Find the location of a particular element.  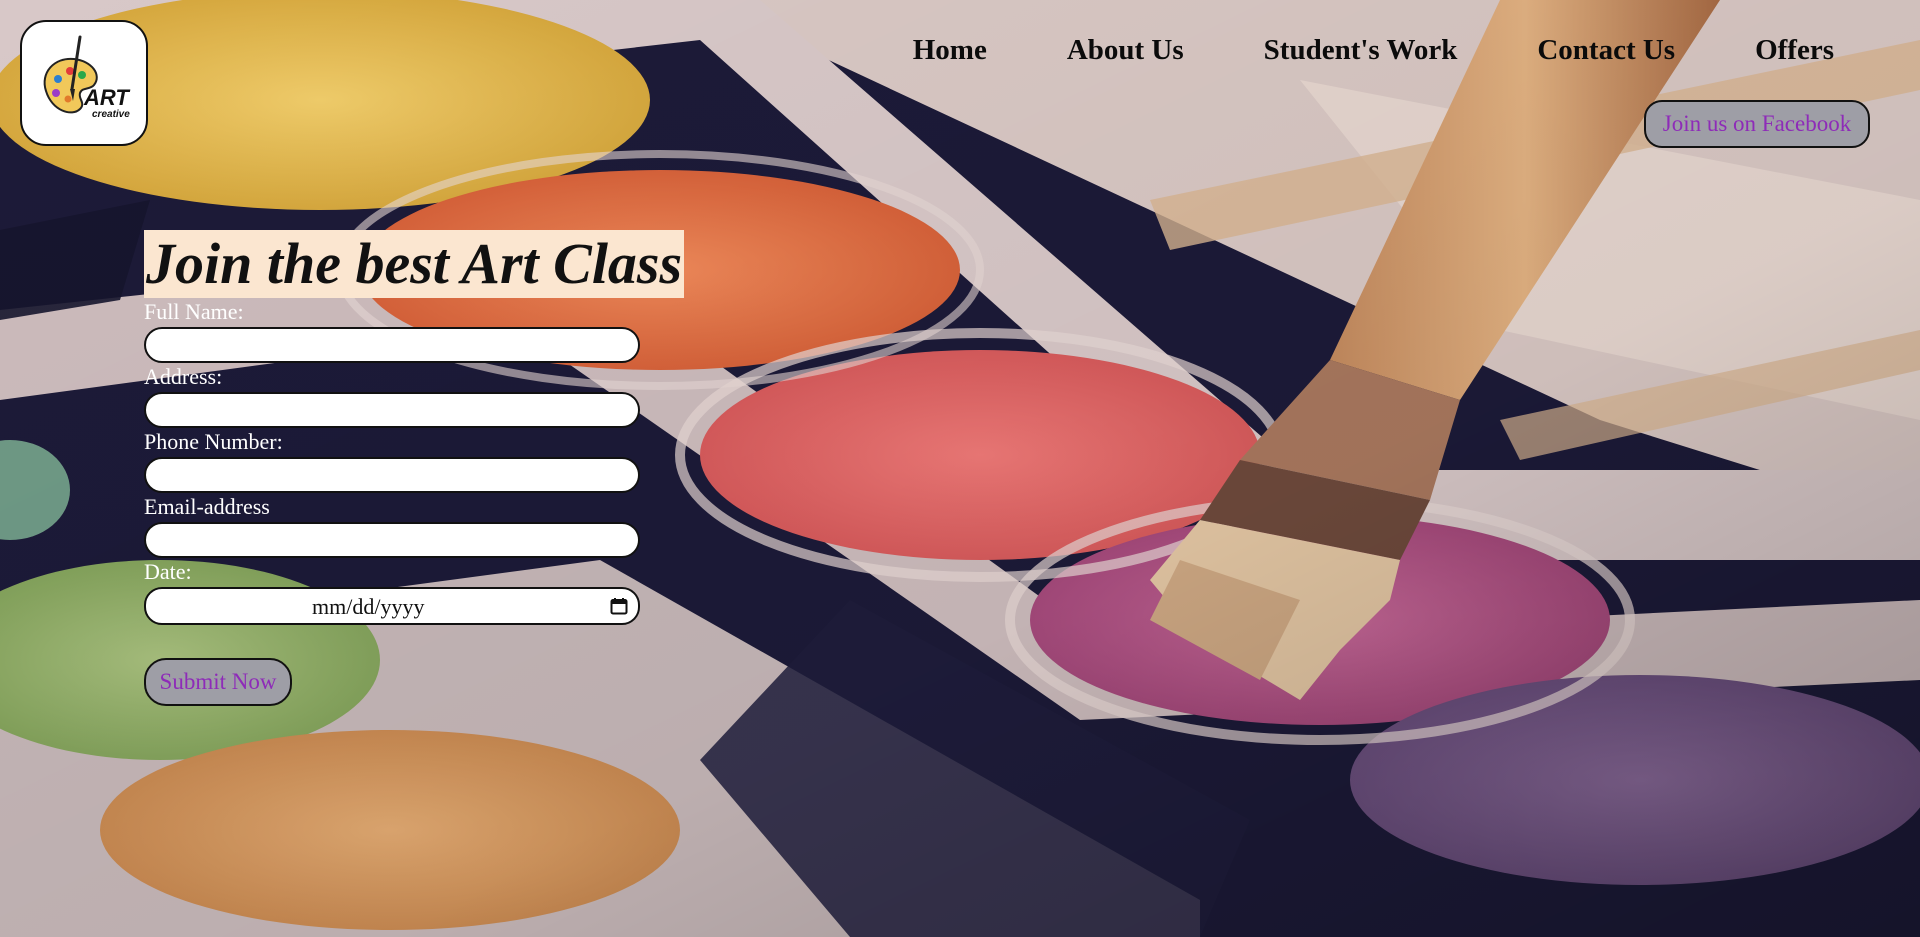

nav-offers: Offers is located at coordinates (1794, 50).